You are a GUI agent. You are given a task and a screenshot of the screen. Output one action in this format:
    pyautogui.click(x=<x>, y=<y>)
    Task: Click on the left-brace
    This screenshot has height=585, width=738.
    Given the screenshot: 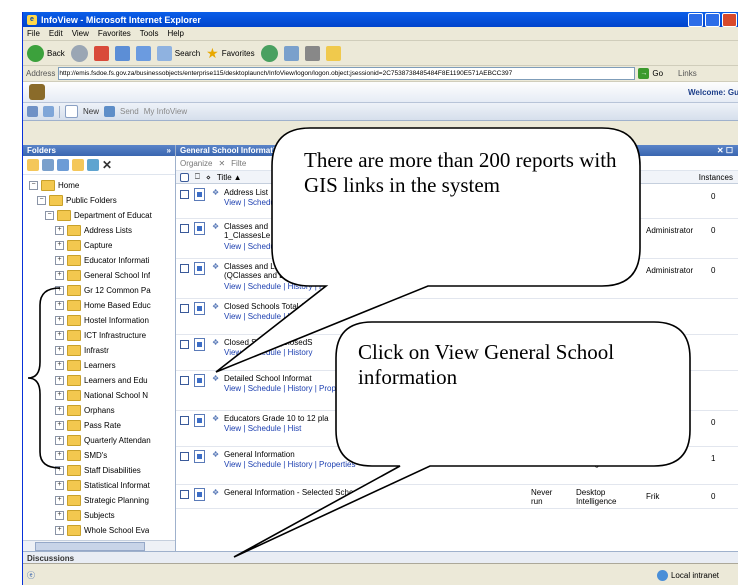 What is the action you would take?
    pyautogui.click(x=44, y=378)
    